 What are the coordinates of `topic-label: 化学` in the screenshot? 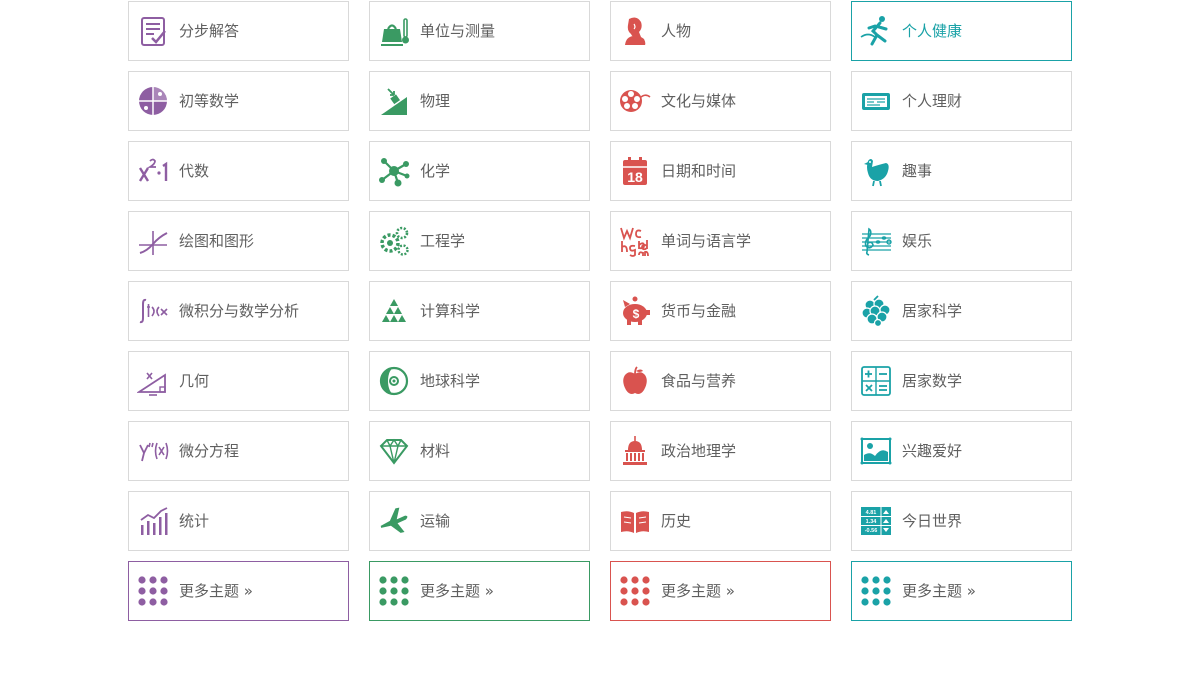 It's located at (435, 171).